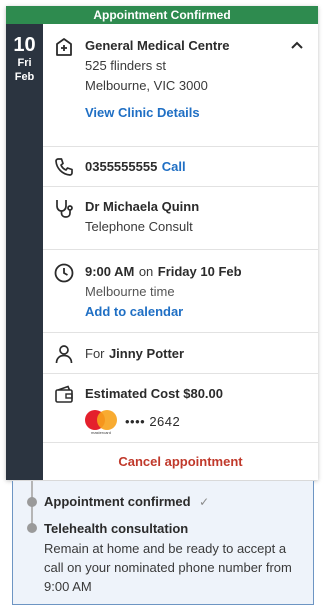 The image size is (324, 611). I want to click on patient-prefix: For, so click(95, 353).